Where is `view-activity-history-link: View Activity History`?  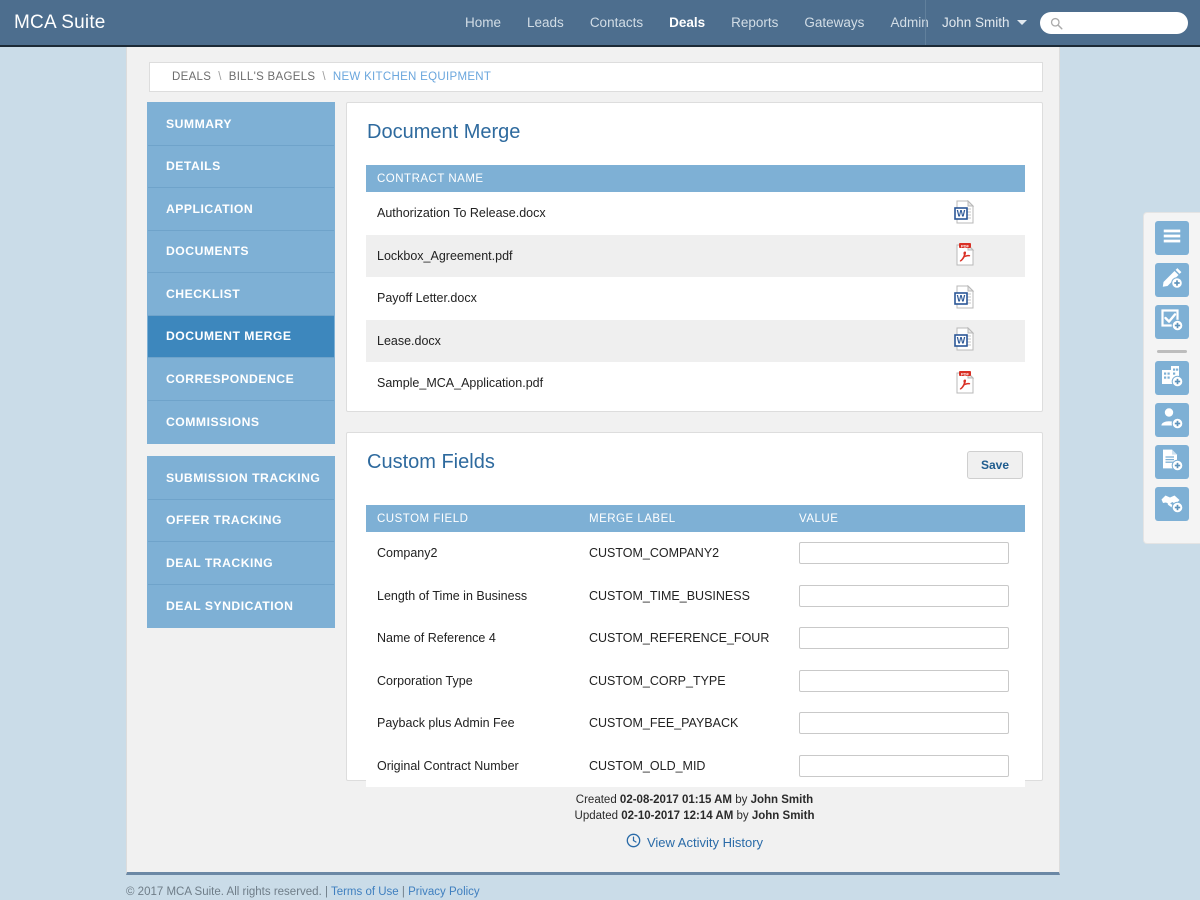
view-activity-history-link: View Activity History is located at coordinates (694, 842).